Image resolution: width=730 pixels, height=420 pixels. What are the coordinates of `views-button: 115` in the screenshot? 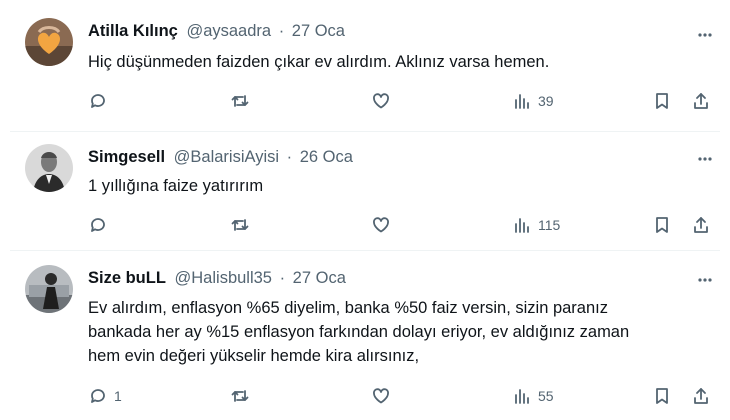 It's located at (536, 225).